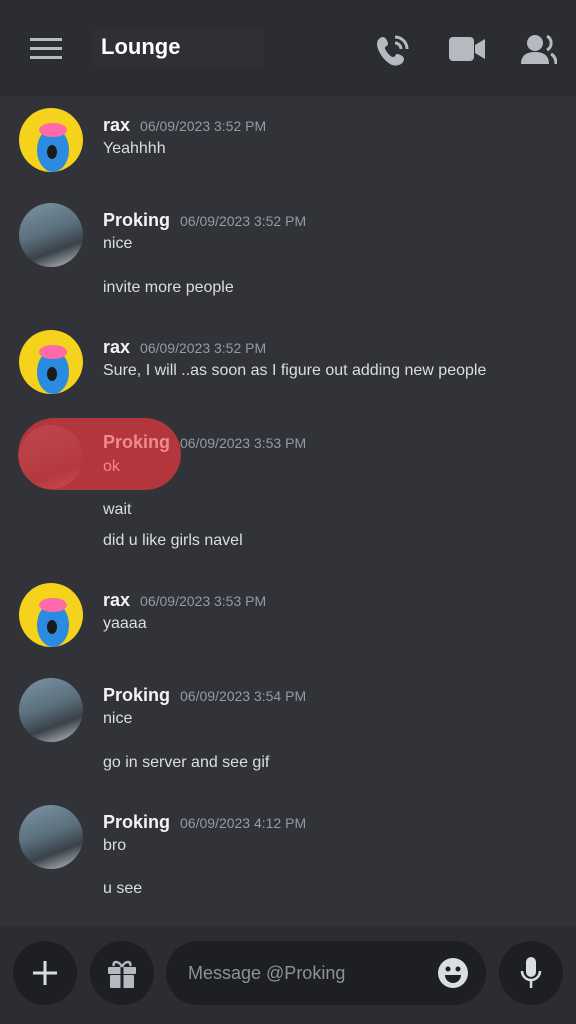 The image size is (576, 1024). Describe the element at coordinates (134, 148) in the screenshot. I see `message-text: Yeahhhh` at that location.